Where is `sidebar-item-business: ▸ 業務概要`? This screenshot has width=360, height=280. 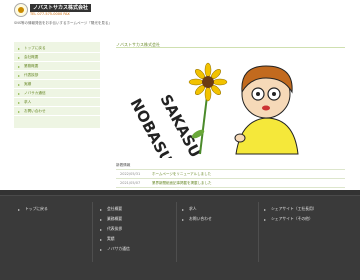 sidebar-item-business: ▸ 業務概要 is located at coordinates (57, 66).